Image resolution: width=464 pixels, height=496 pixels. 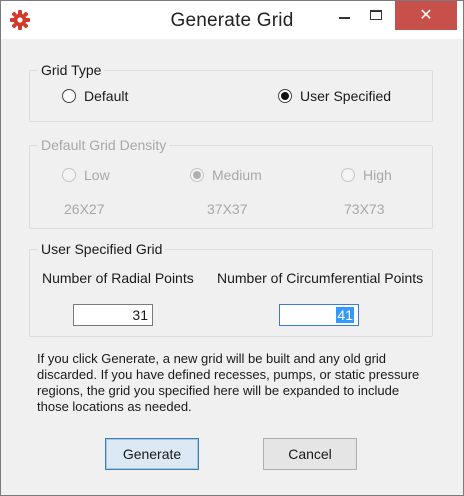 I want to click on circumferential-points-input: 41, so click(x=319, y=315).